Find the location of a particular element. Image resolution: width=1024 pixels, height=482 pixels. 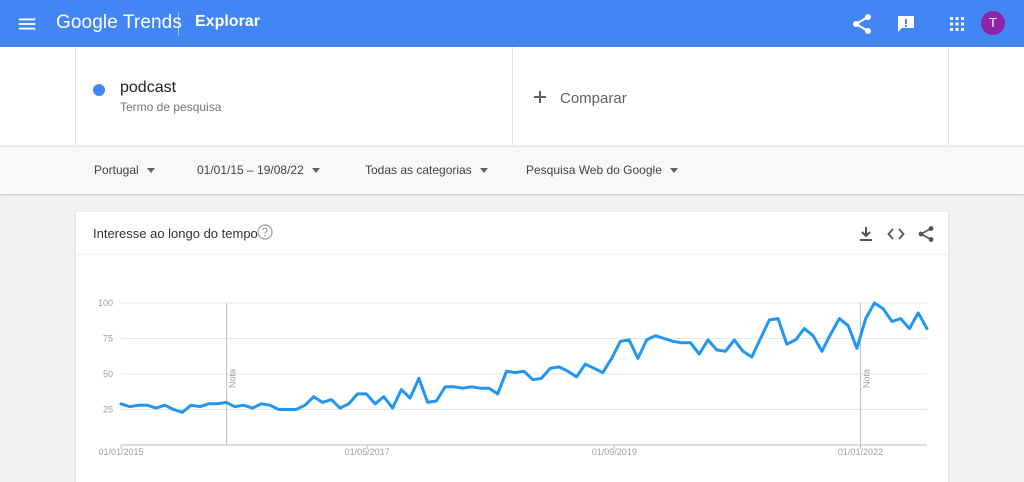

y-tick-label: 25 is located at coordinates (108, 410).